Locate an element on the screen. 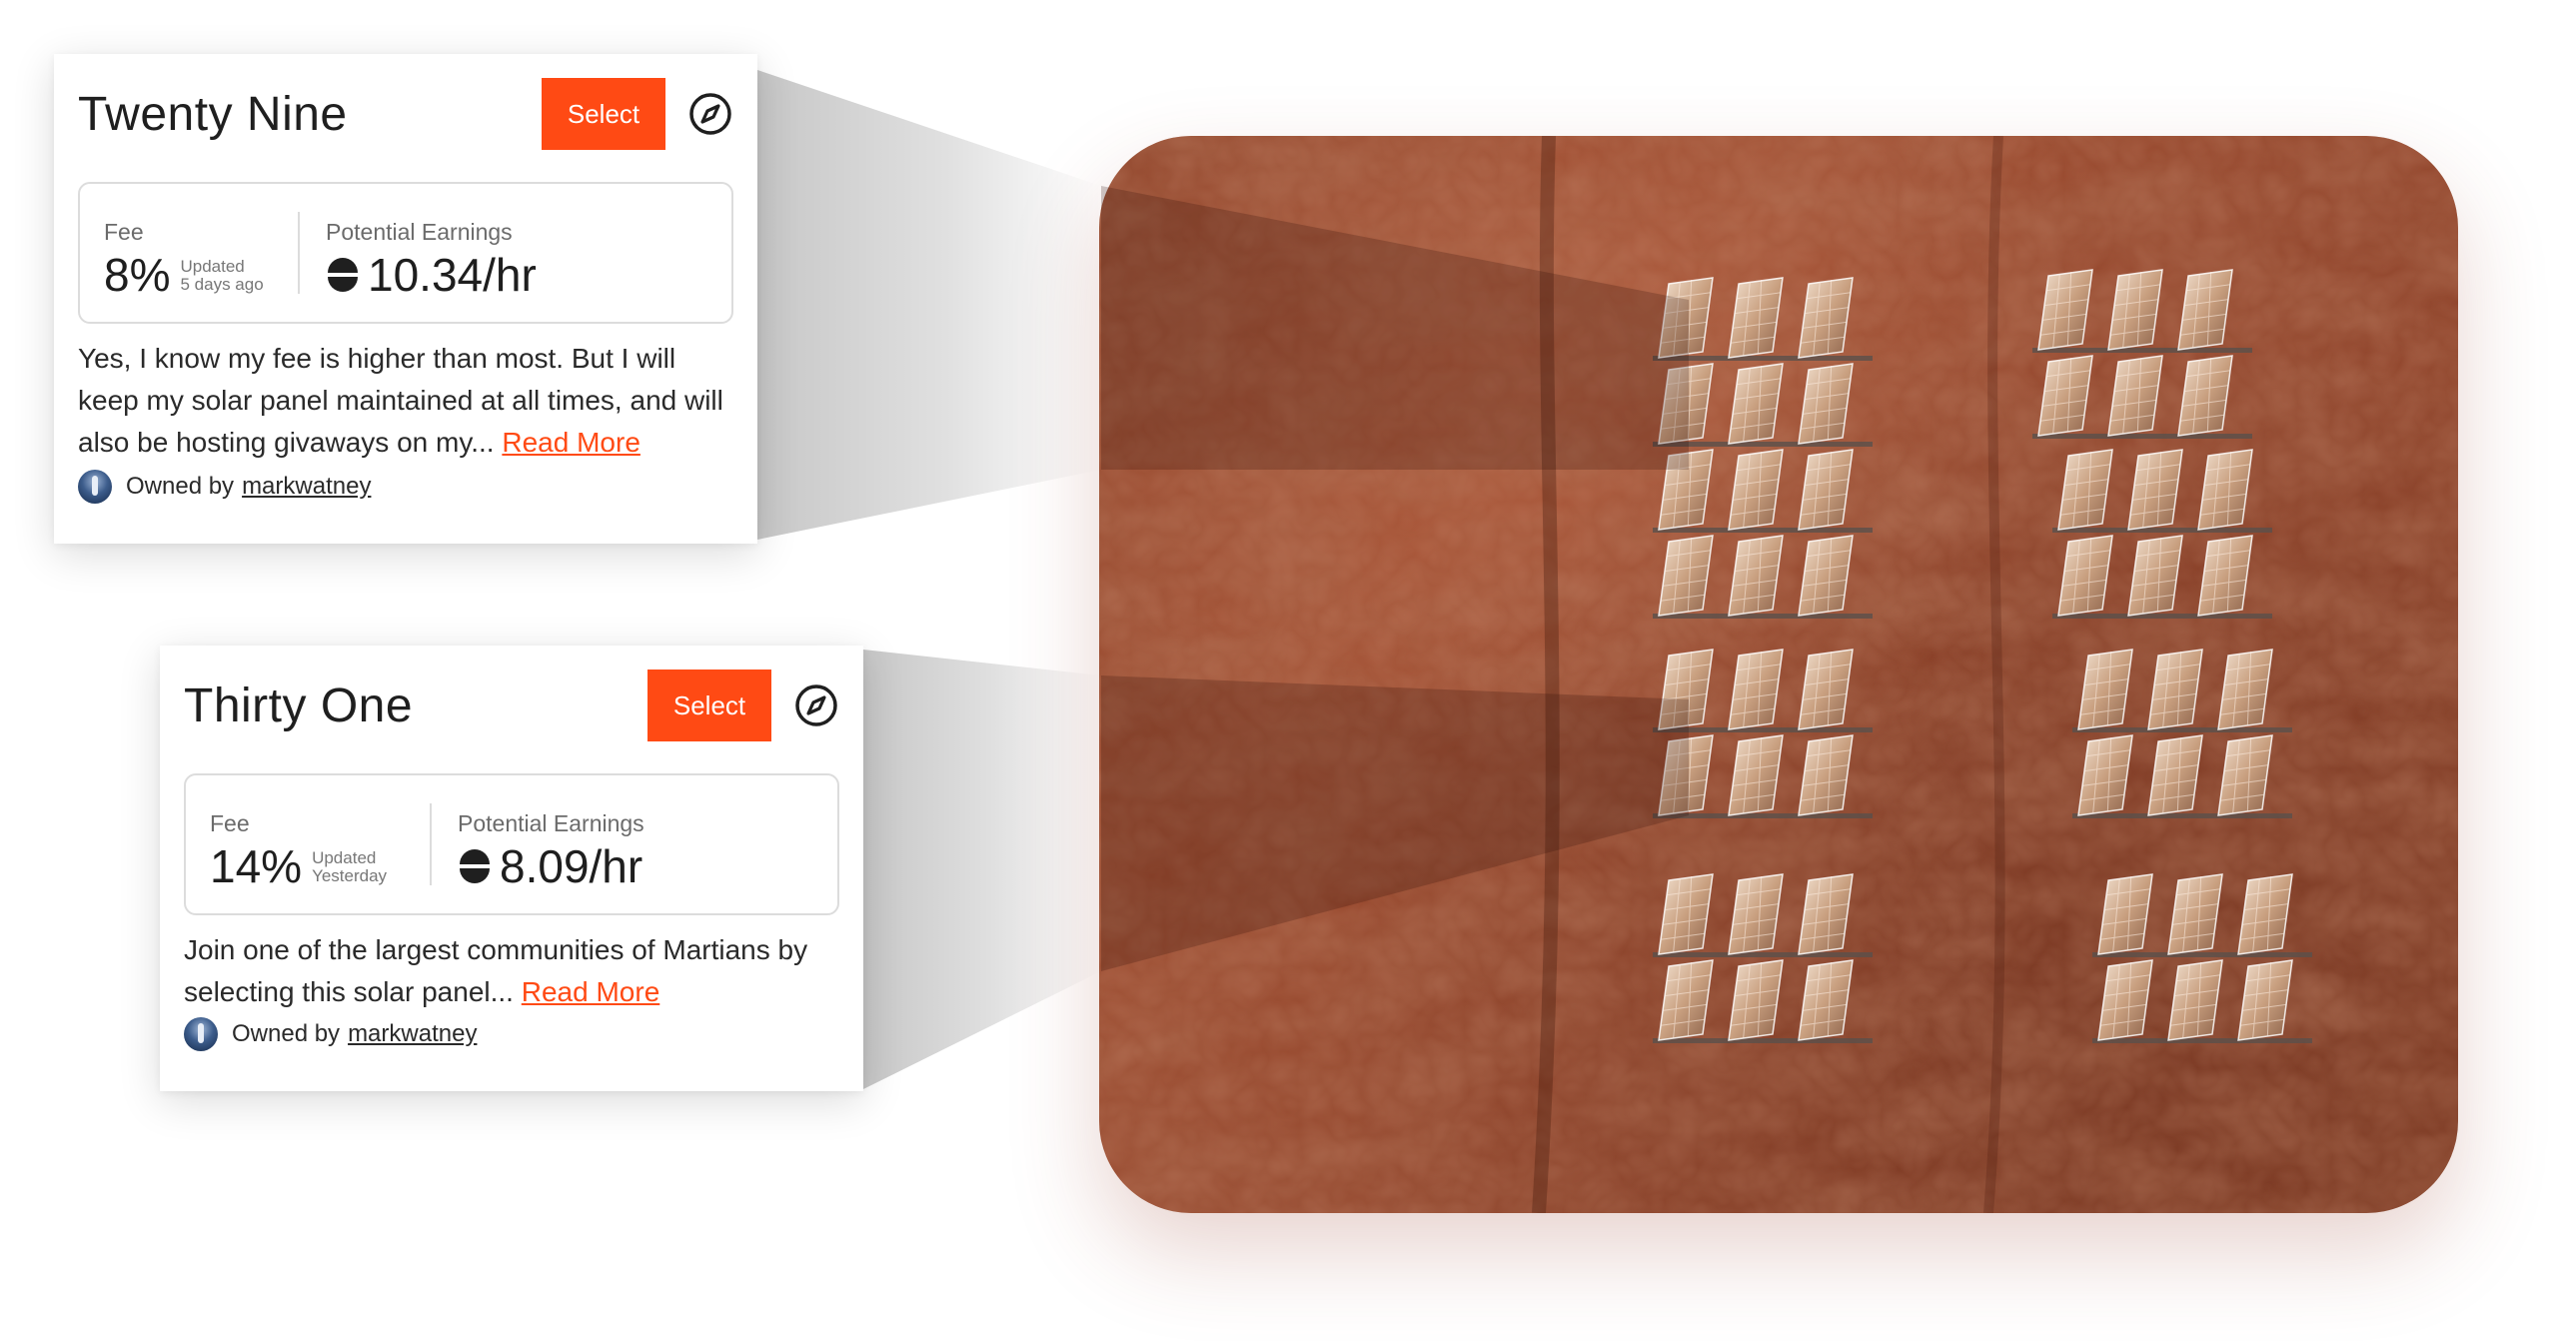 This screenshot has width=2576, height=1341. card-header: Thirty One Select is located at coordinates (511, 705).